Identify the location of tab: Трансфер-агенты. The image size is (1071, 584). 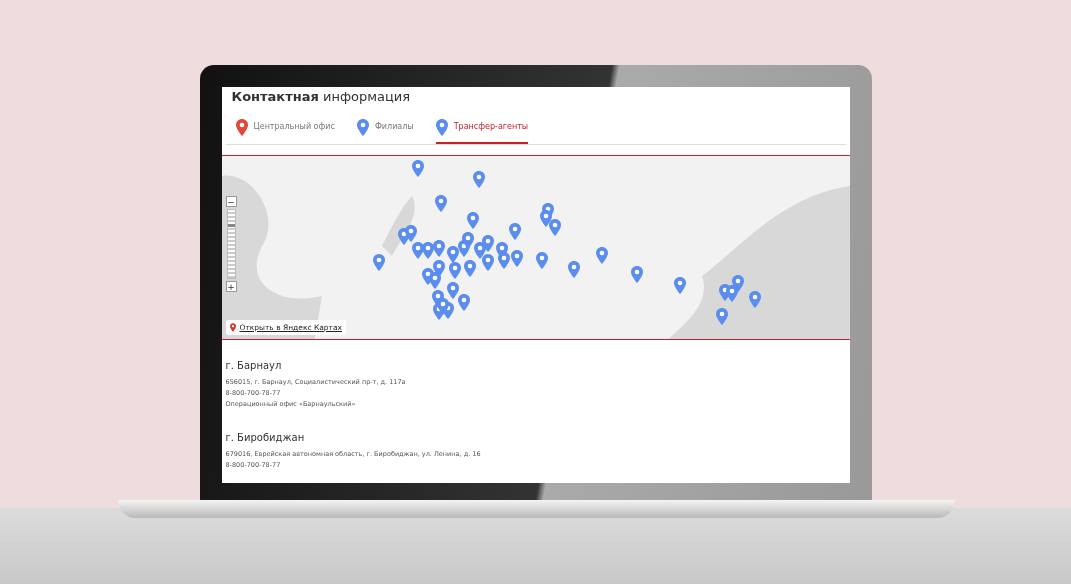
(482, 131).